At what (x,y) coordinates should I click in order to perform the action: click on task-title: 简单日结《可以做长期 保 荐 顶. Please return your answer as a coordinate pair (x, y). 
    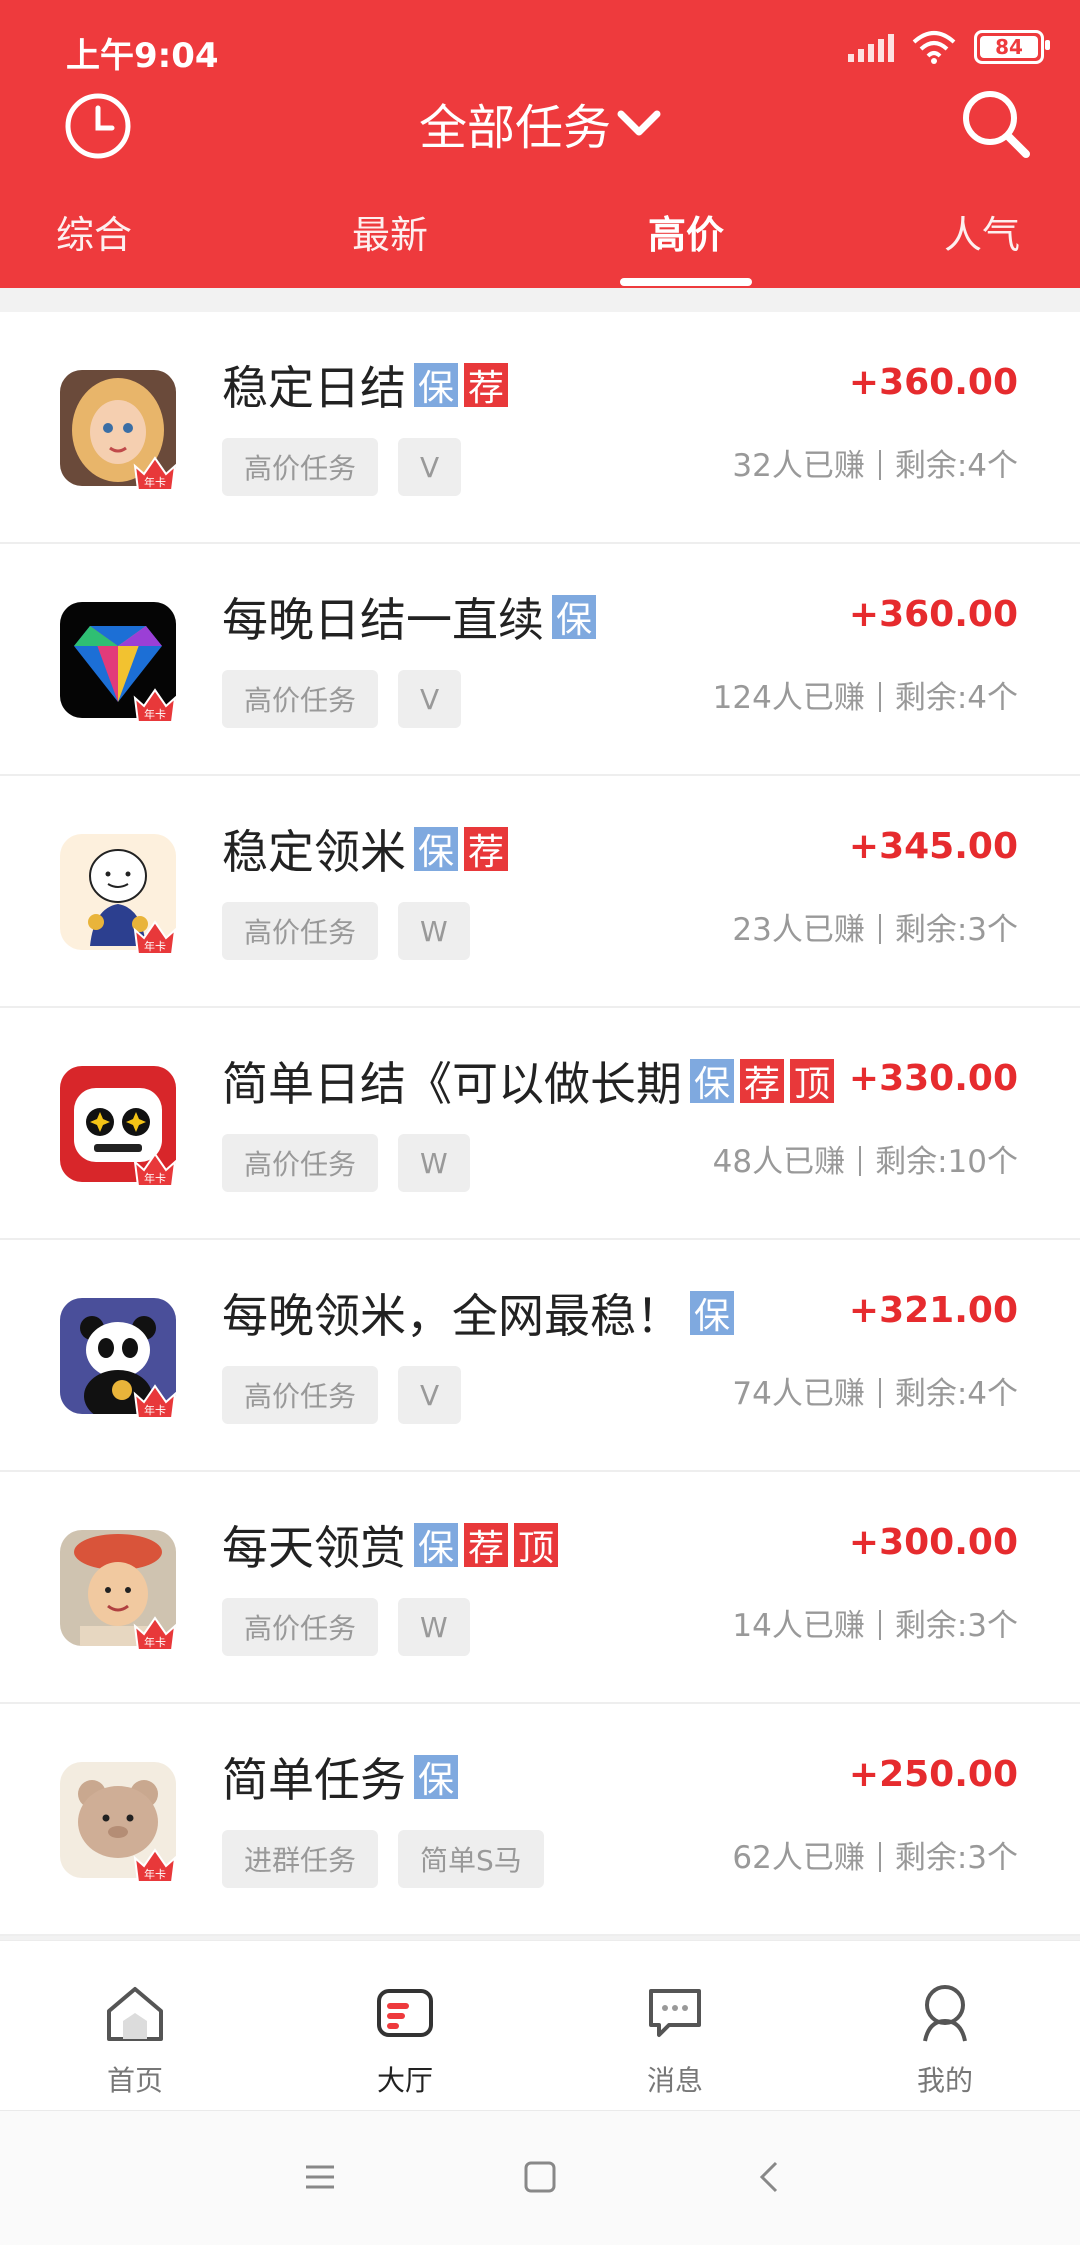
    Looking at the image, I should click on (528, 1081).